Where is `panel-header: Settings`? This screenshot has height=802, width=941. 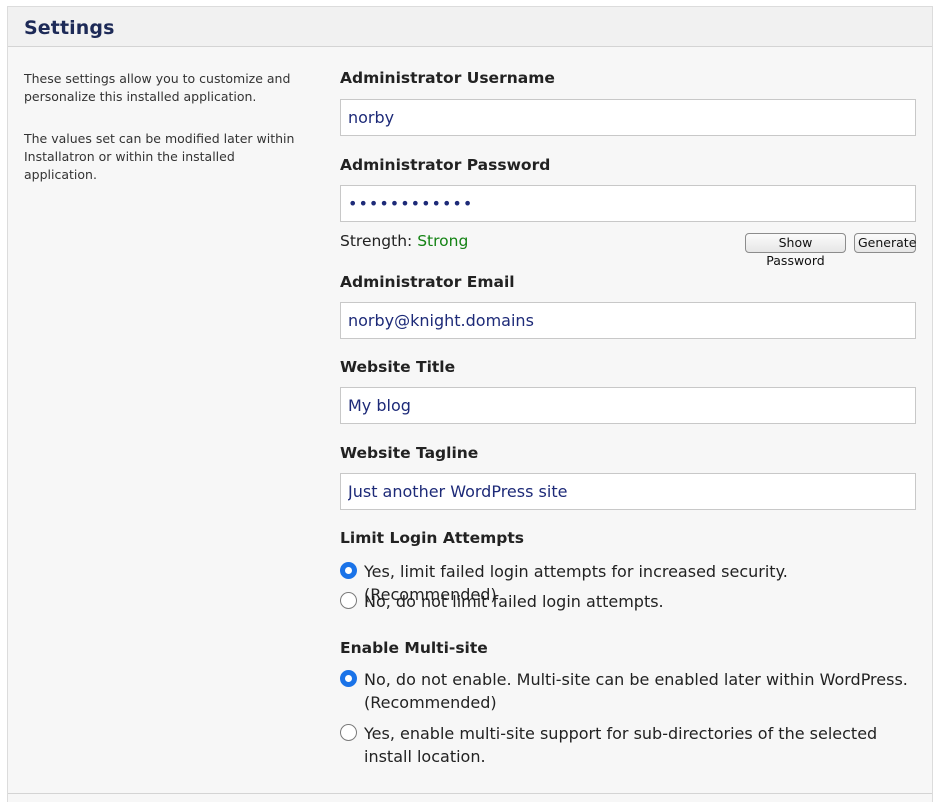
panel-header: Settings is located at coordinates (470, 27).